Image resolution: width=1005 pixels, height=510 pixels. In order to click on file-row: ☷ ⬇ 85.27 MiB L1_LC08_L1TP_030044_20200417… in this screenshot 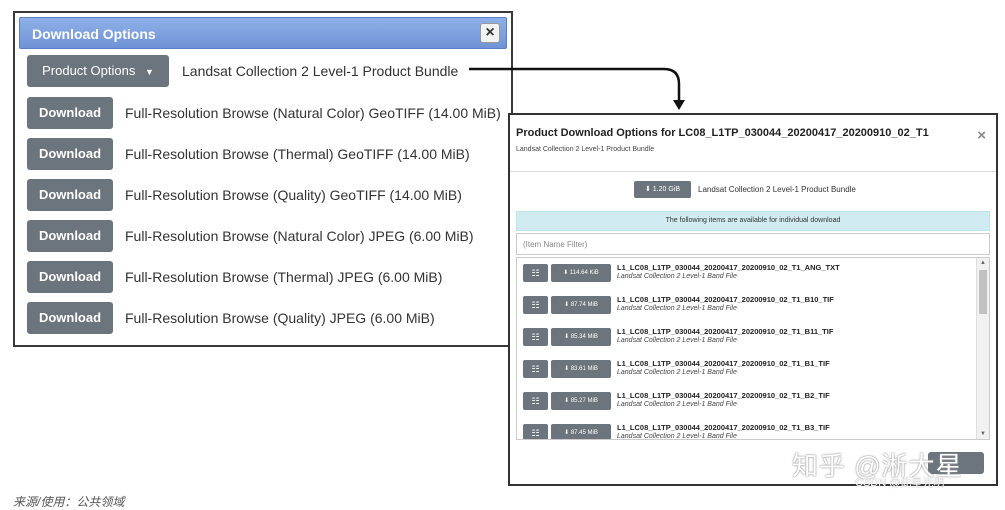, I will do `click(746, 403)`.